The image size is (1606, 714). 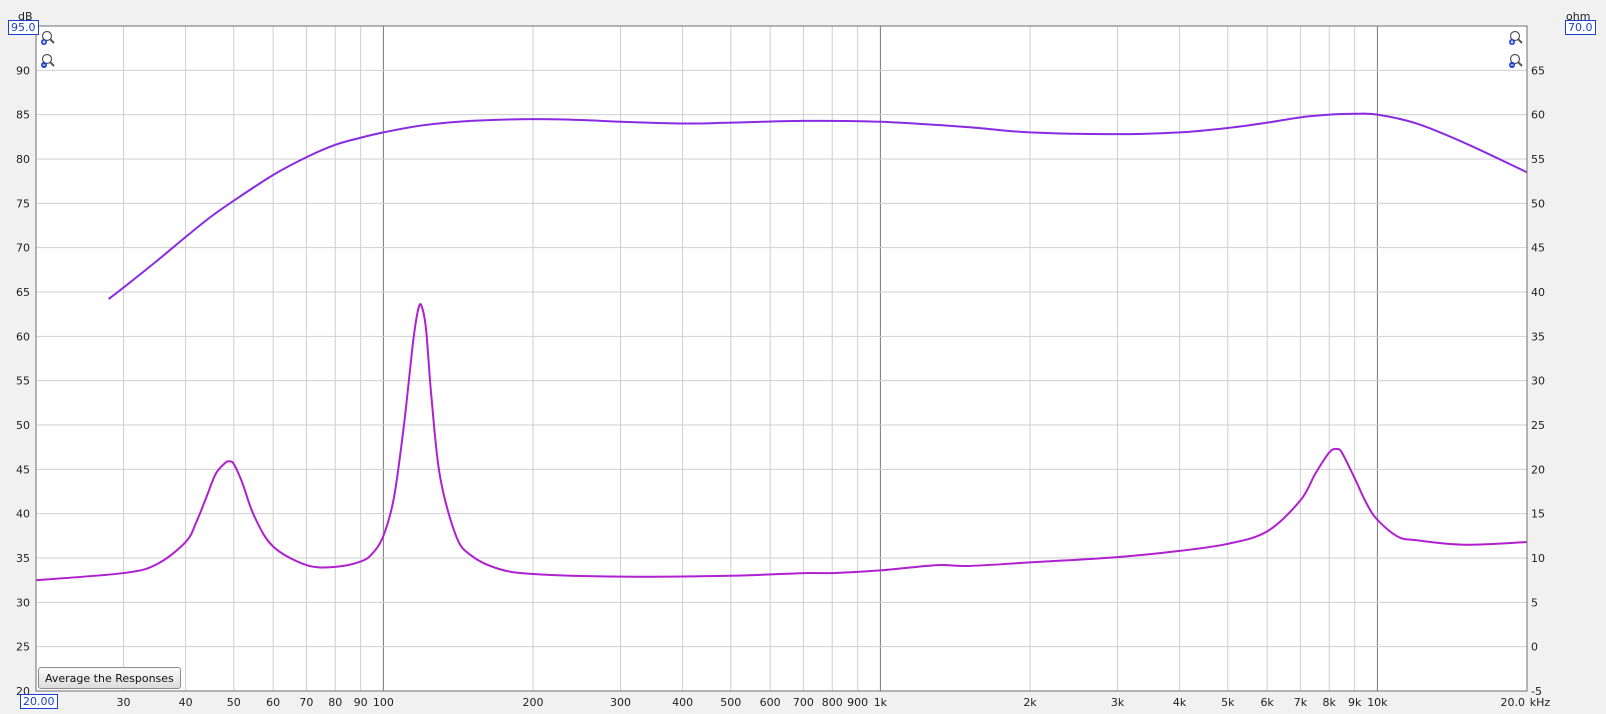 What do you see at coordinates (1538, 336) in the screenshot?
I see `right-tick-label: 35` at bounding box center [1538, 336].